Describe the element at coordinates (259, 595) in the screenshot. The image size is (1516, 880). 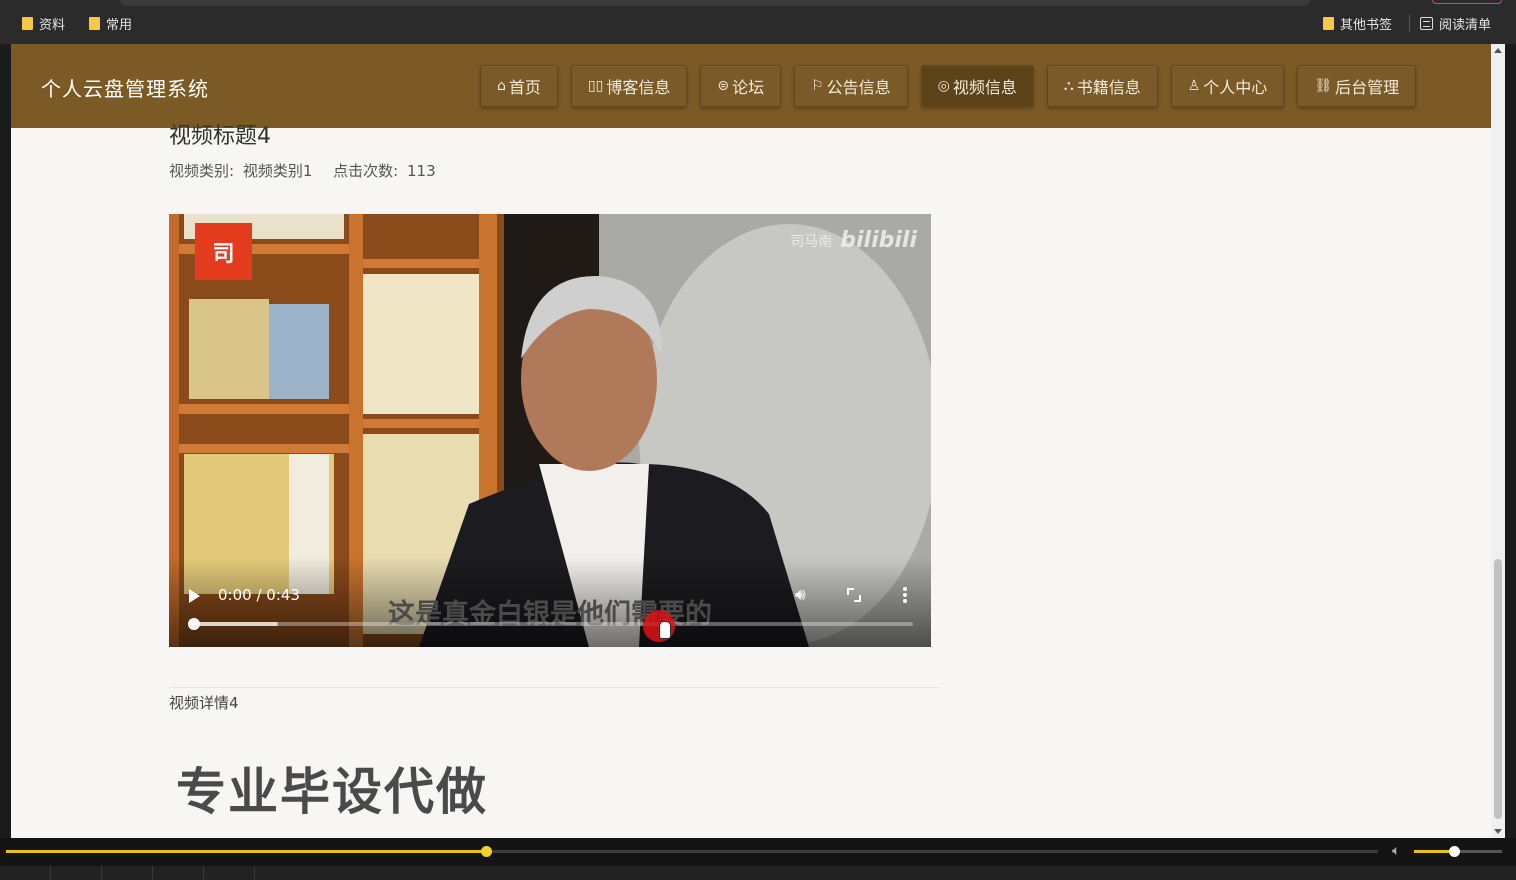
I see `time-display: 0:00 / 0:43` at that location.